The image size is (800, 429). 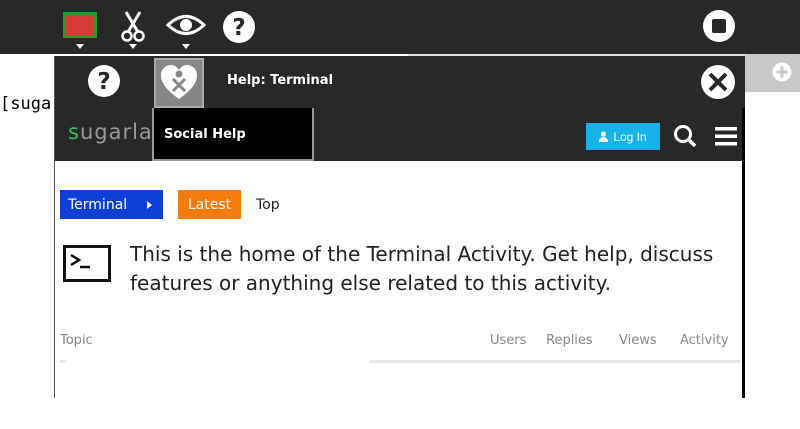 What do you see at coordinates (569, 340) in the screenshot?
I see `column-header-replies: Replies` at bounding box center [569, 340].